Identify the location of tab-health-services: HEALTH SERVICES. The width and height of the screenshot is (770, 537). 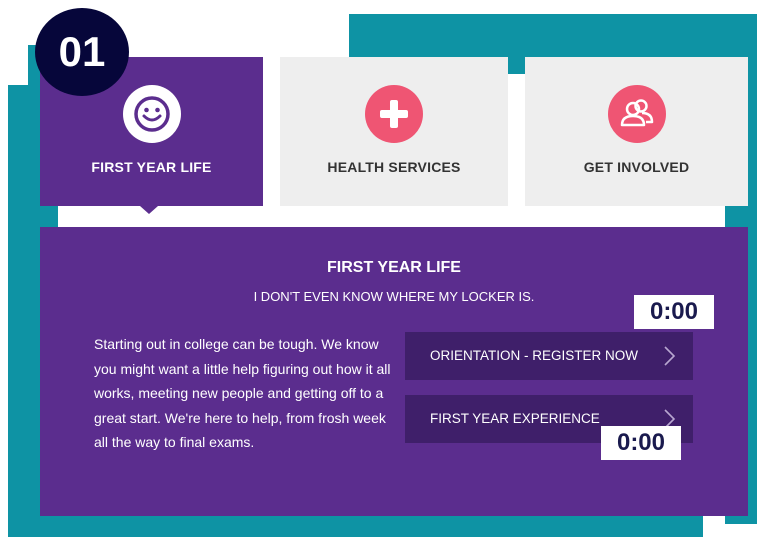
(394, 131).